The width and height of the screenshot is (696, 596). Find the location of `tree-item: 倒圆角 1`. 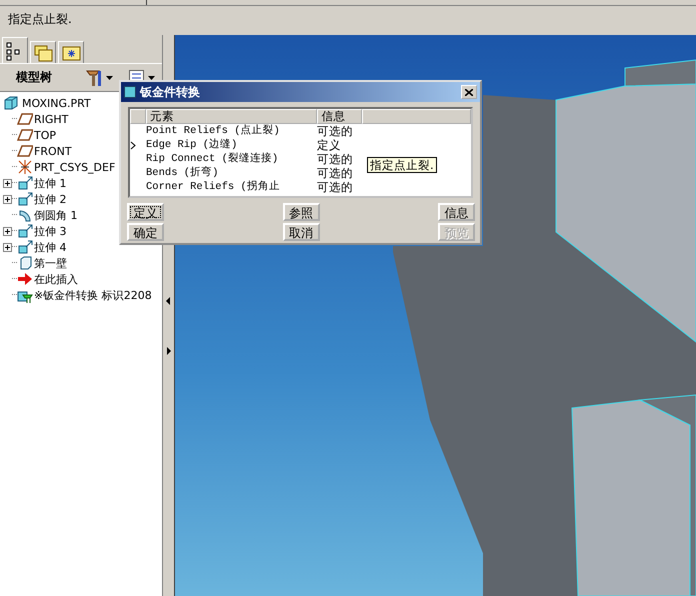

tree-item: 倒圆角 1 is located at coordinates (56, 215).